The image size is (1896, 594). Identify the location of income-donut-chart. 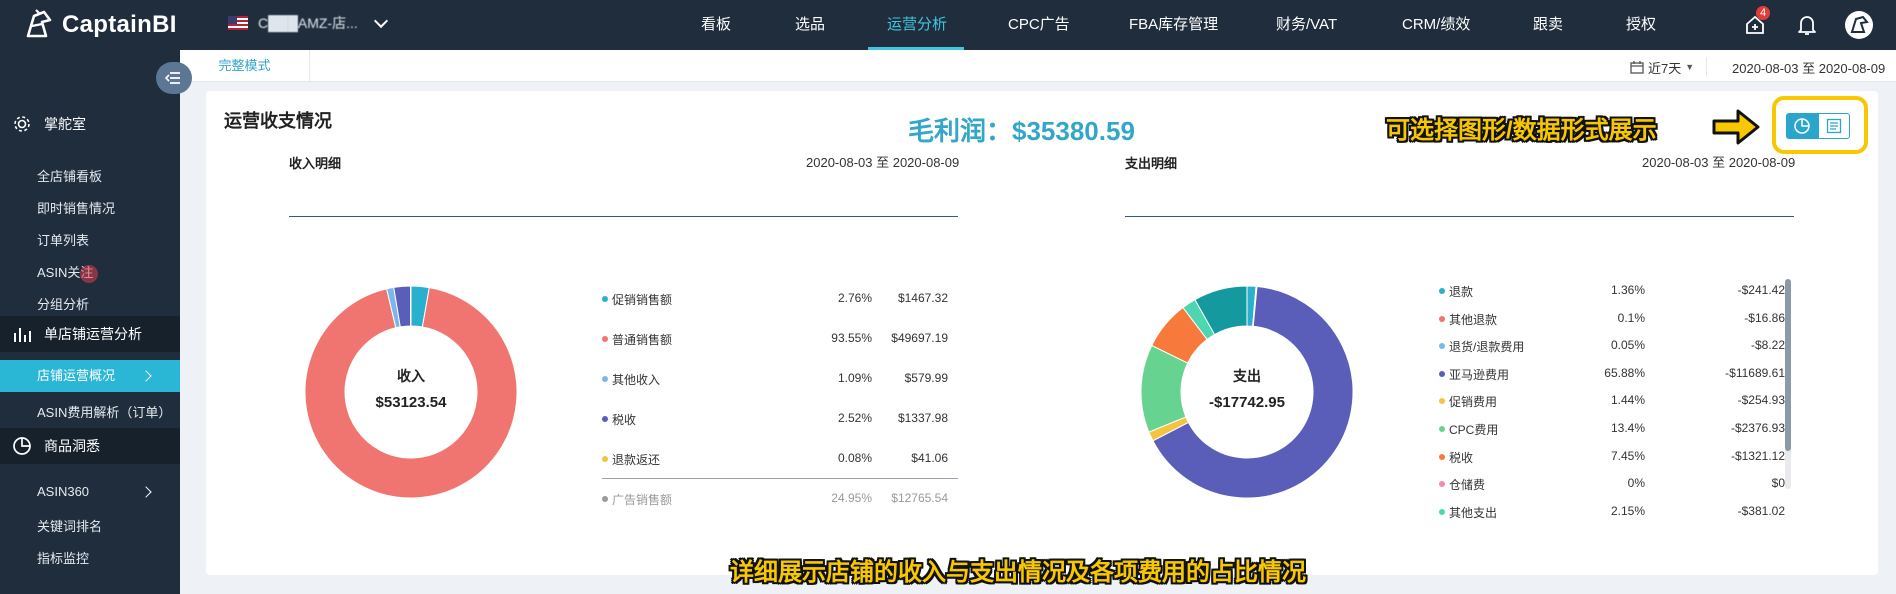
(411, 392).